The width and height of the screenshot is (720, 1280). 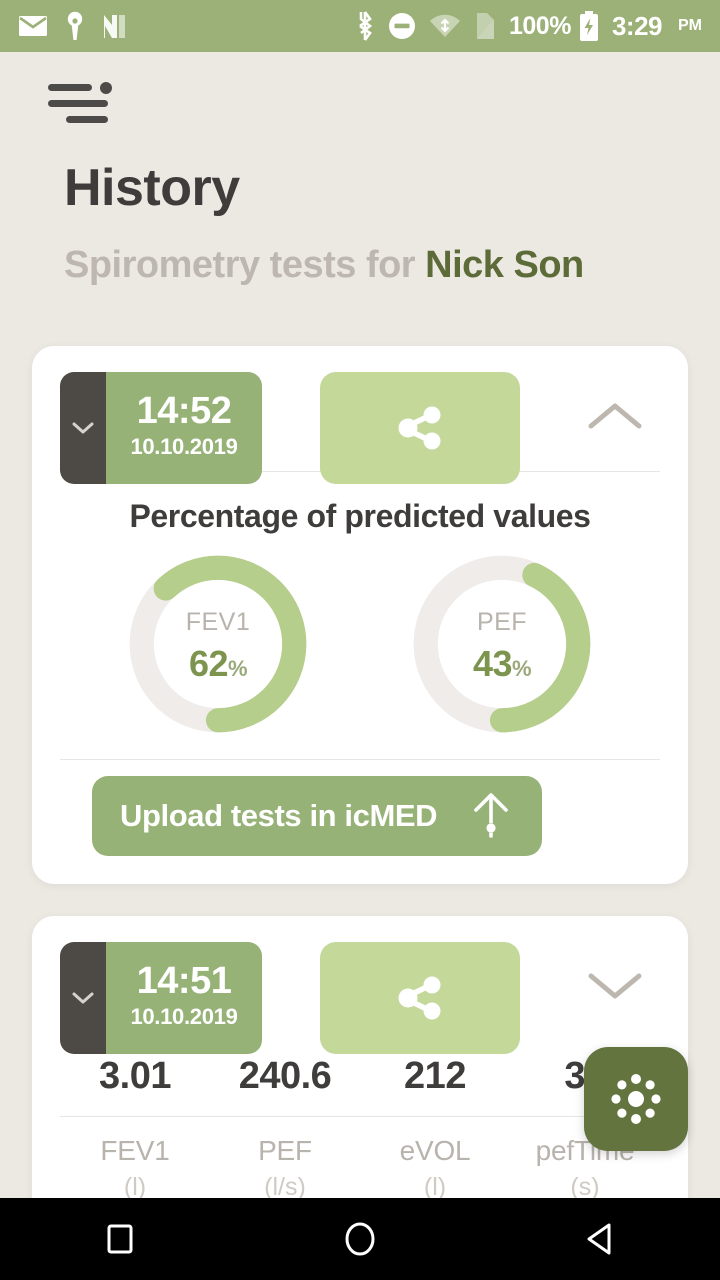 I want to click on circle-icon, so click(x=360, y=1239).